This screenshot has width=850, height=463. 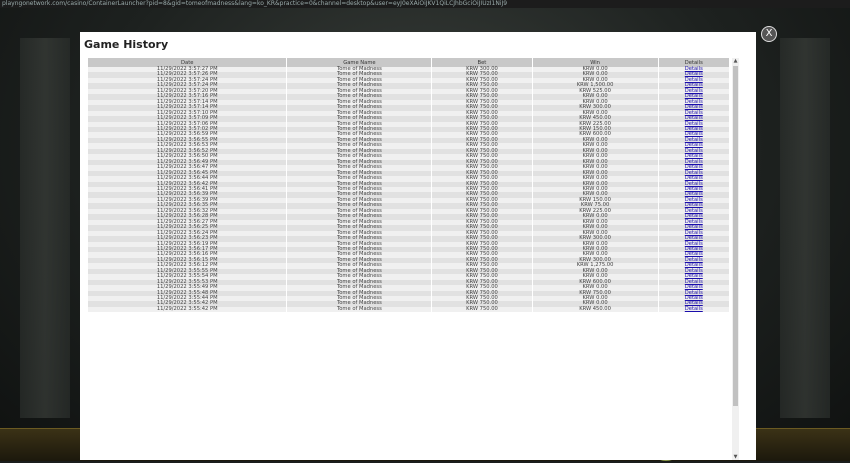 I want to click on scroll-thumb, so click(x=735, y=236).